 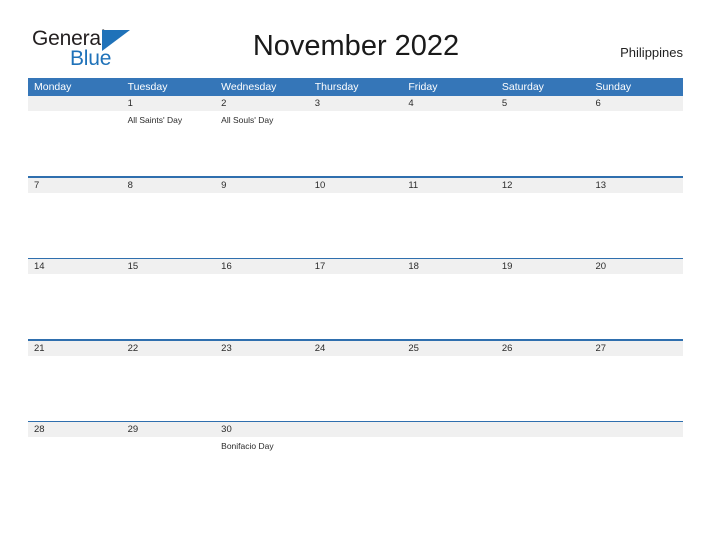 What do you see at coordinates (449, 103) in the screenshot?
I see `day-number-4: 4` at bounding box center [449, 103].